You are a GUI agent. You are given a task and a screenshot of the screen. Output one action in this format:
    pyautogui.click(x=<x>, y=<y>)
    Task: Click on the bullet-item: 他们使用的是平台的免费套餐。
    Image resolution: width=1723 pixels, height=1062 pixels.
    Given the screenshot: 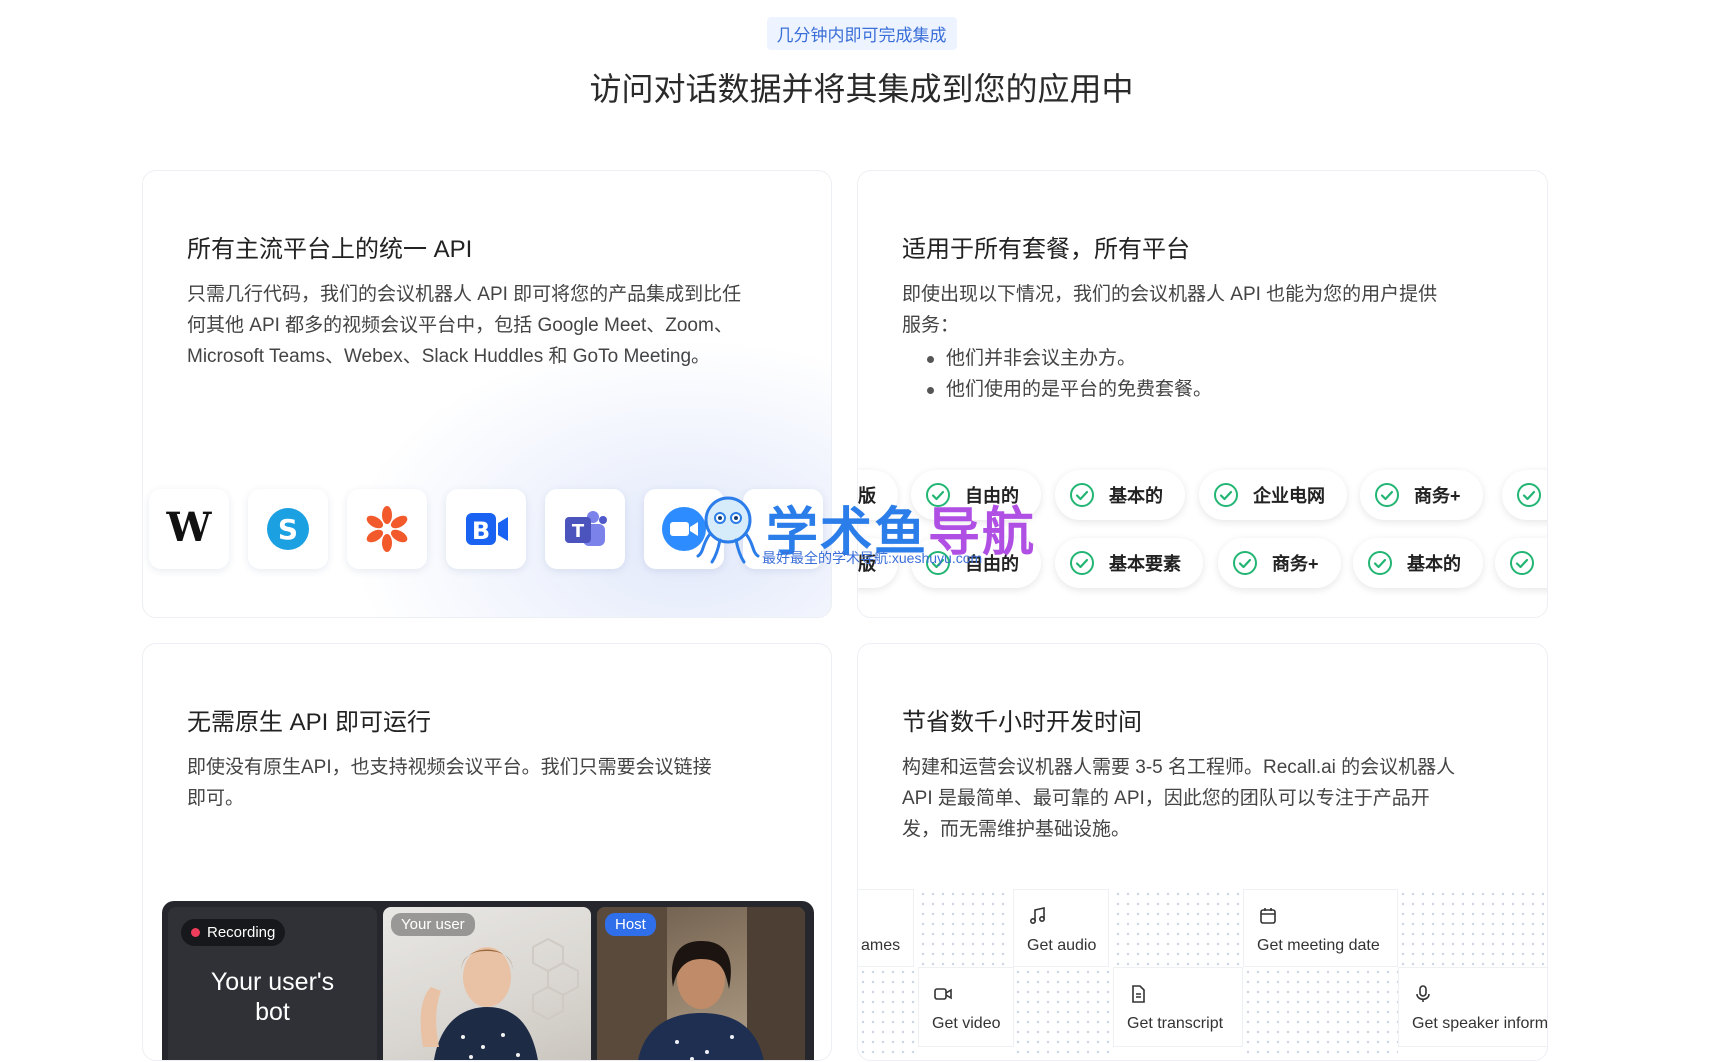 What is the action you would take?
    pyautogui.click(x=1169, y=389)
    